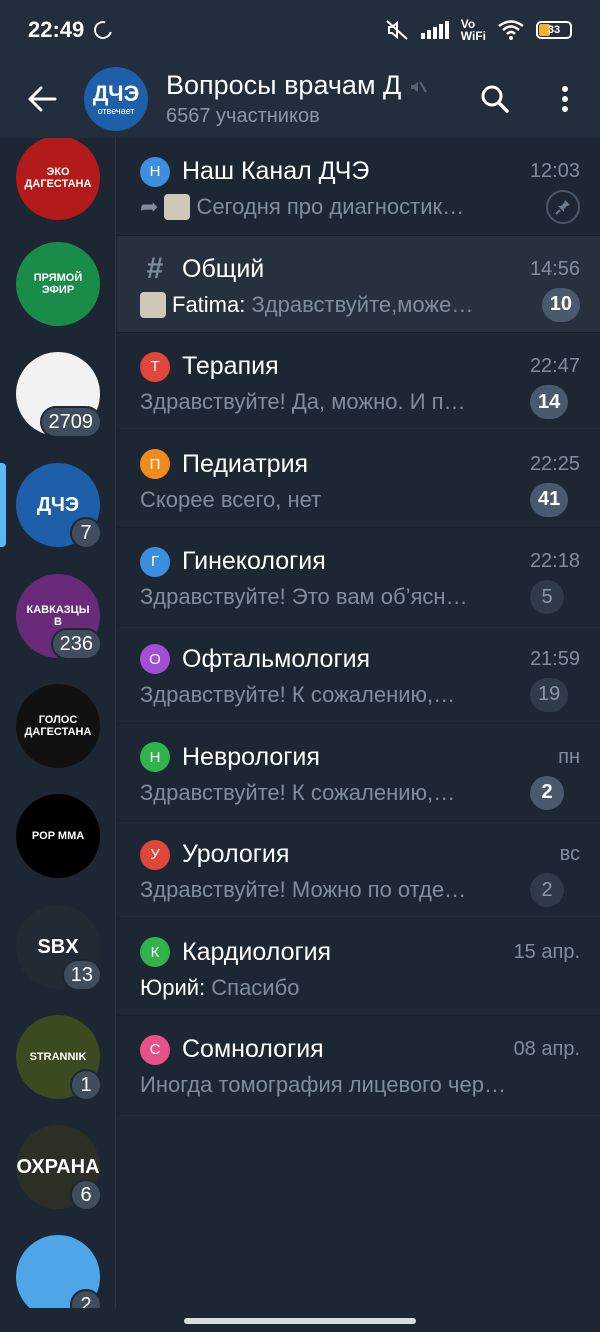 The width and height of the screenshot is (600, 1332). What do you see at coordinates (330, 988) in the screenshot?
I see `topic-last-message: Юрий: Спасибо` at bounding box center [330, 988].